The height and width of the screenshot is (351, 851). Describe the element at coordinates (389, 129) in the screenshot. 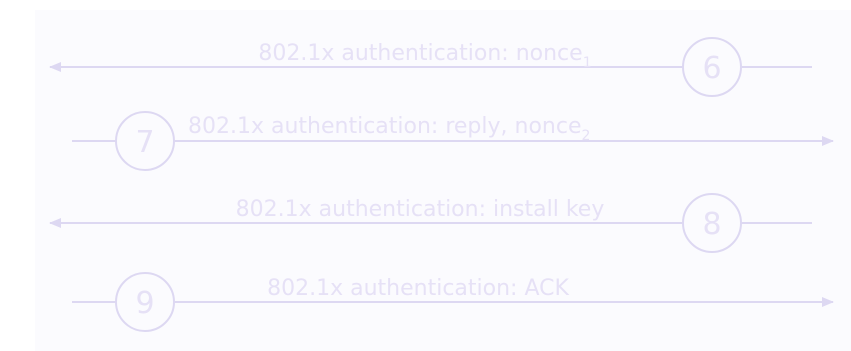

I see `message-7-label: 802.1x authentication: reply, nonce2` at that location.